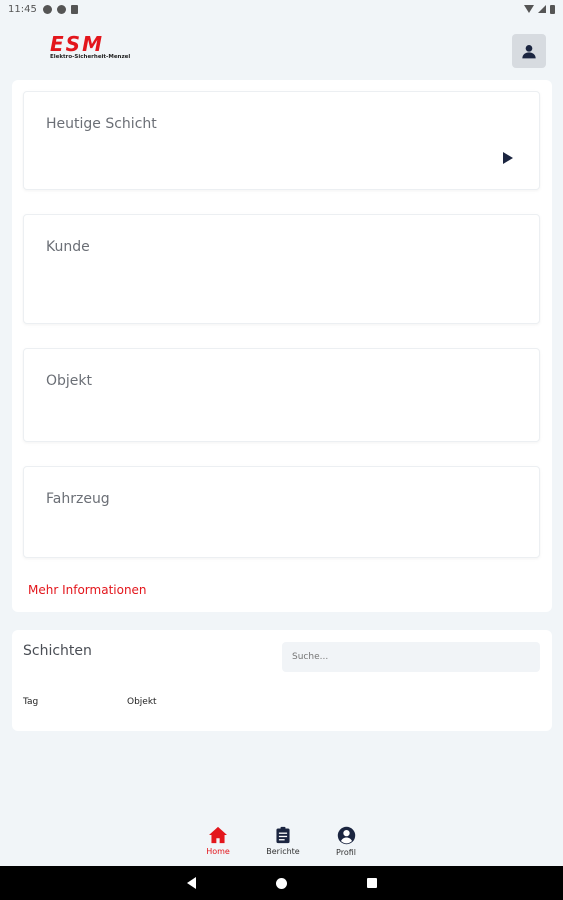 Image resolution: width=563 pixels, height=900 pixels. I want to click on nav-item-home: Home, so click(218, 841).